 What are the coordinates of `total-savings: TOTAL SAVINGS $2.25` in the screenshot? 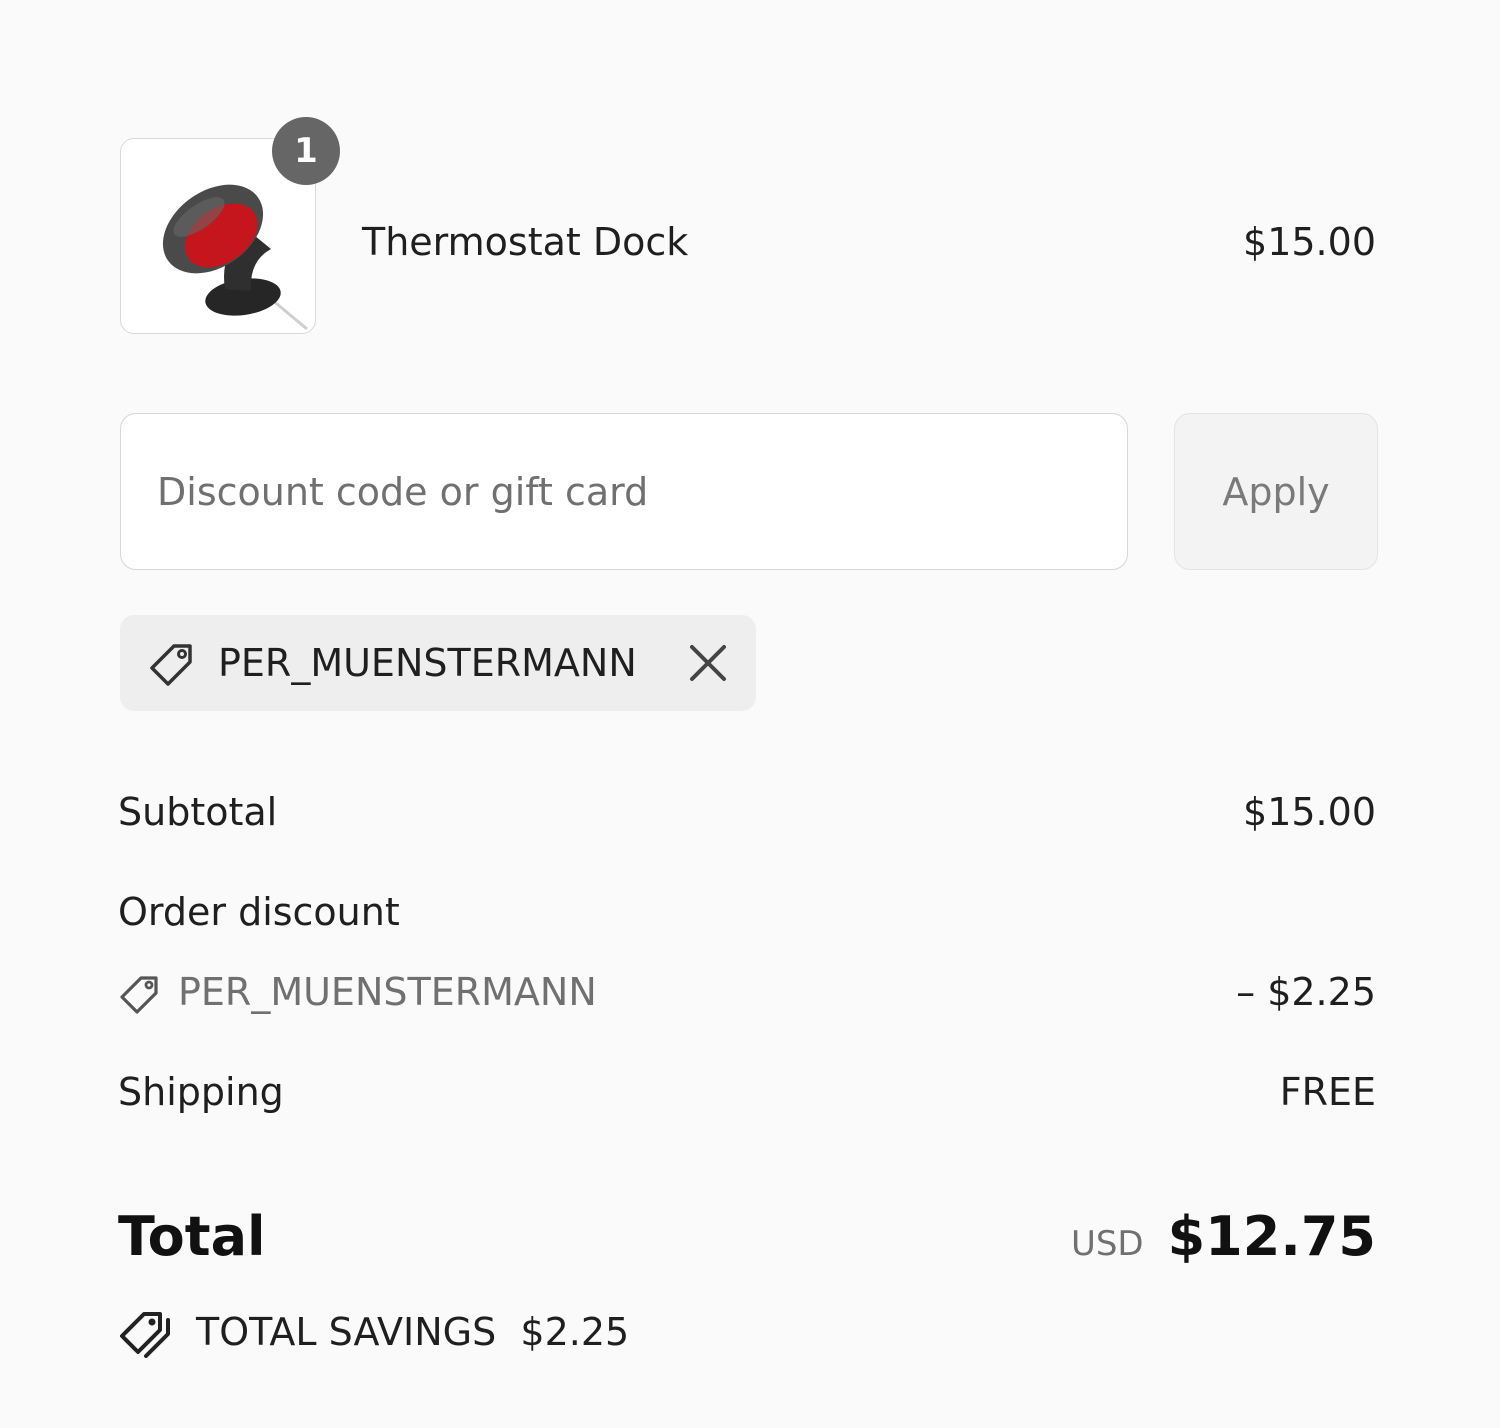 It's located at (412, 1332).